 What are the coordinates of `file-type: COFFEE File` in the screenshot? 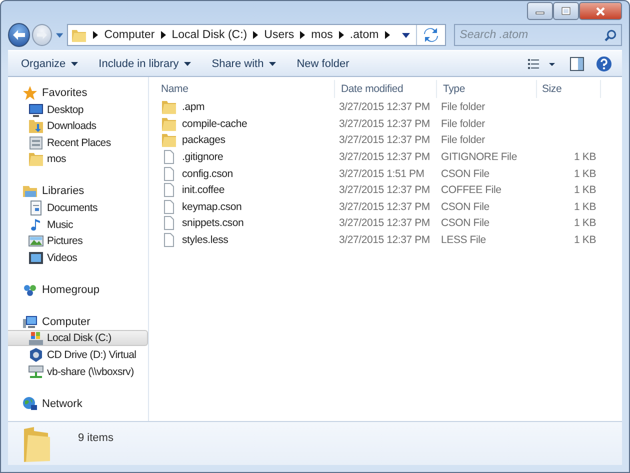 It's located at (471, 190).